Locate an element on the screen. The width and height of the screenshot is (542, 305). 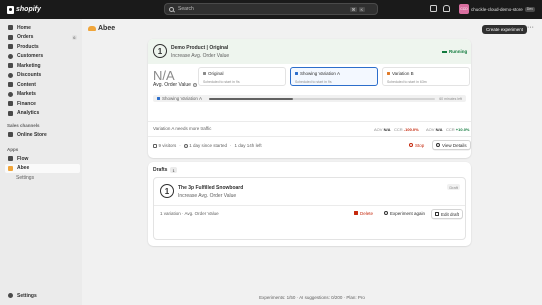
sidebar-item-label: Abee is located at coordinates (23, 168).